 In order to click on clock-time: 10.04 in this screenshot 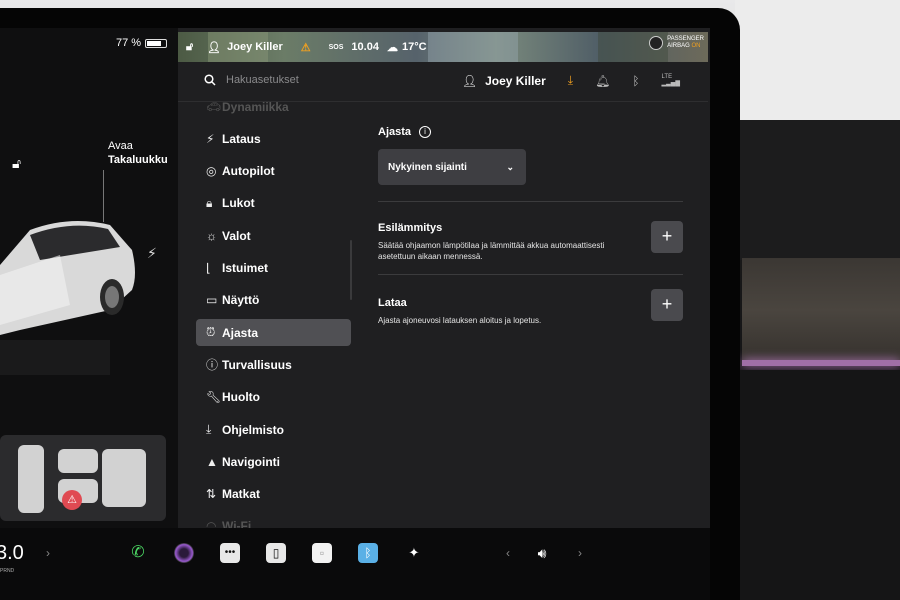, I will do `click(365, 47)`.